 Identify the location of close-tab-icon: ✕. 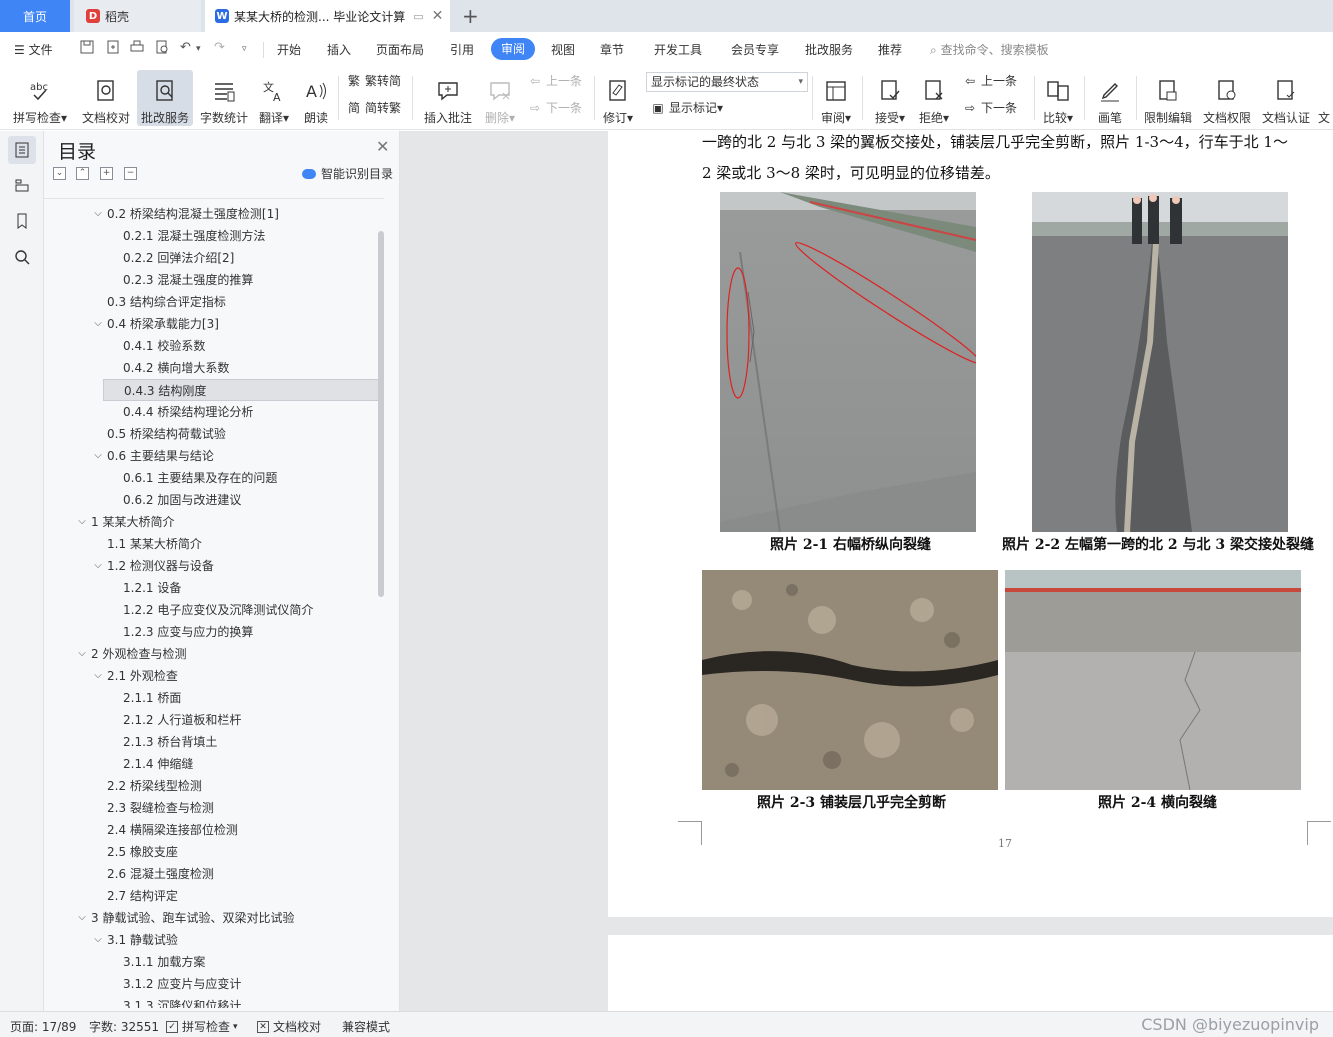
(438, 16).